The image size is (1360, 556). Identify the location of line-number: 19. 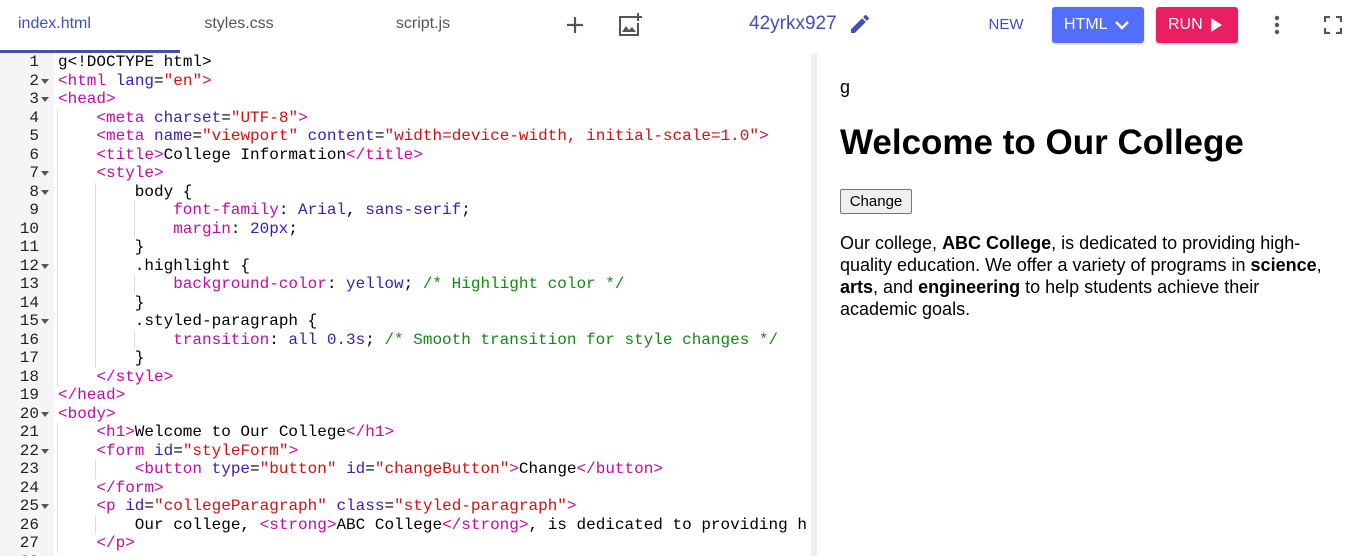
(29, 395).